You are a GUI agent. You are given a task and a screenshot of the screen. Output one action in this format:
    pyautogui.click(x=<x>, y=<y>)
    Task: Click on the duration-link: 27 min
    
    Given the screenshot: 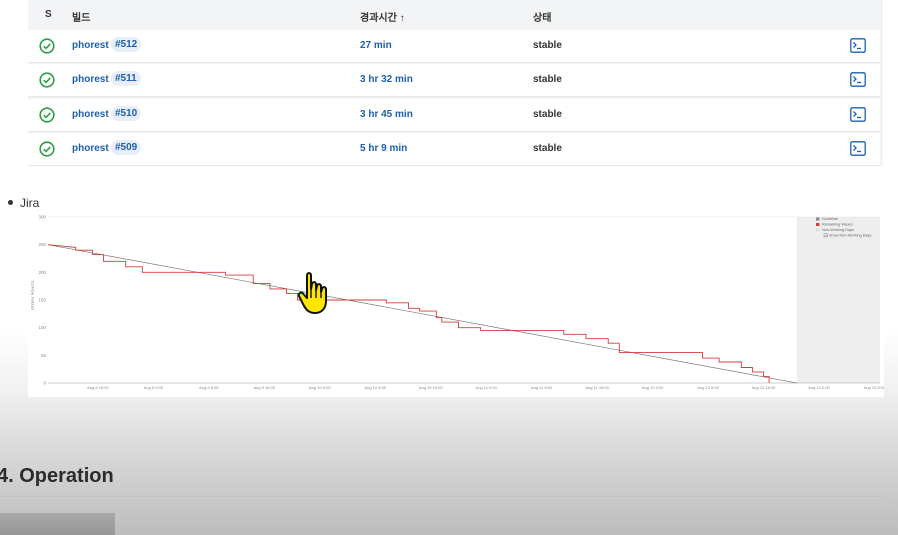 What is the action you would take?
    pyautogui.click(x=376, y=45)
    